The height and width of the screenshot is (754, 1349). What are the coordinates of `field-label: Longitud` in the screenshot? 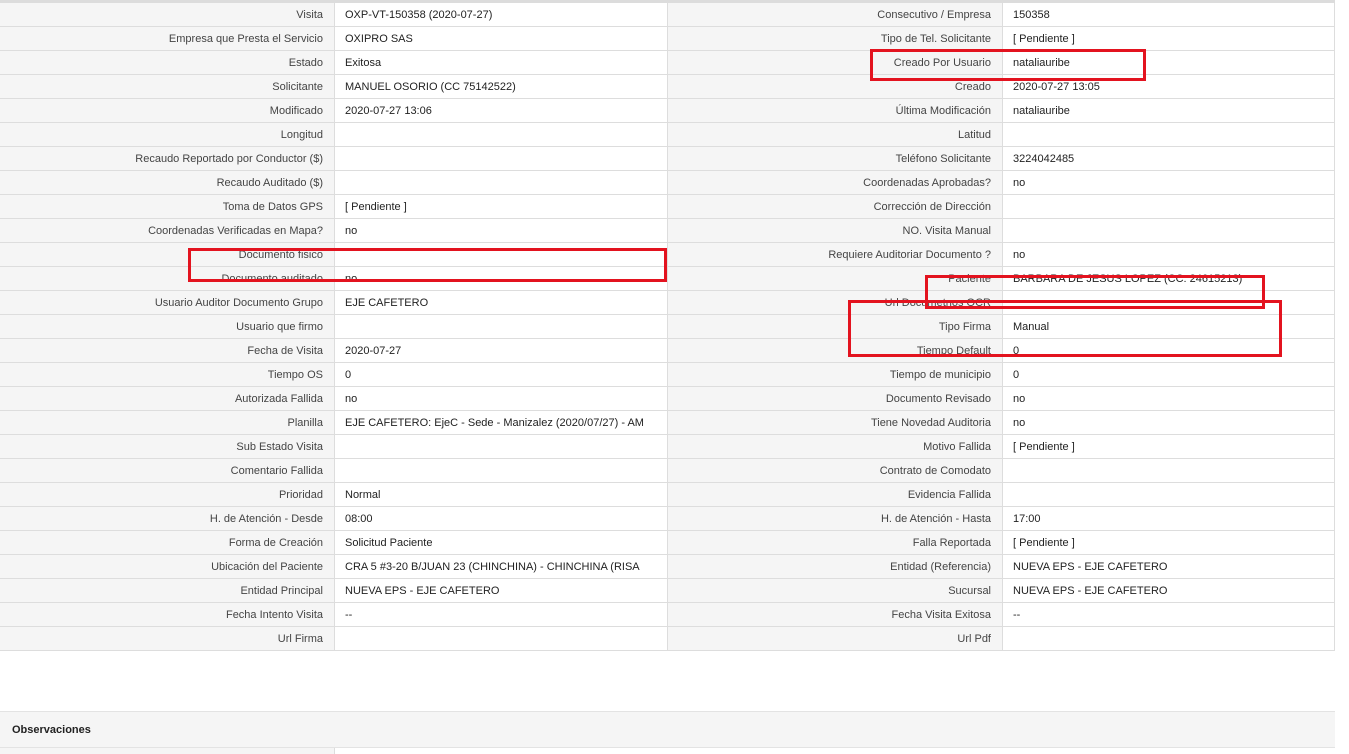 It's located at (167, 135).